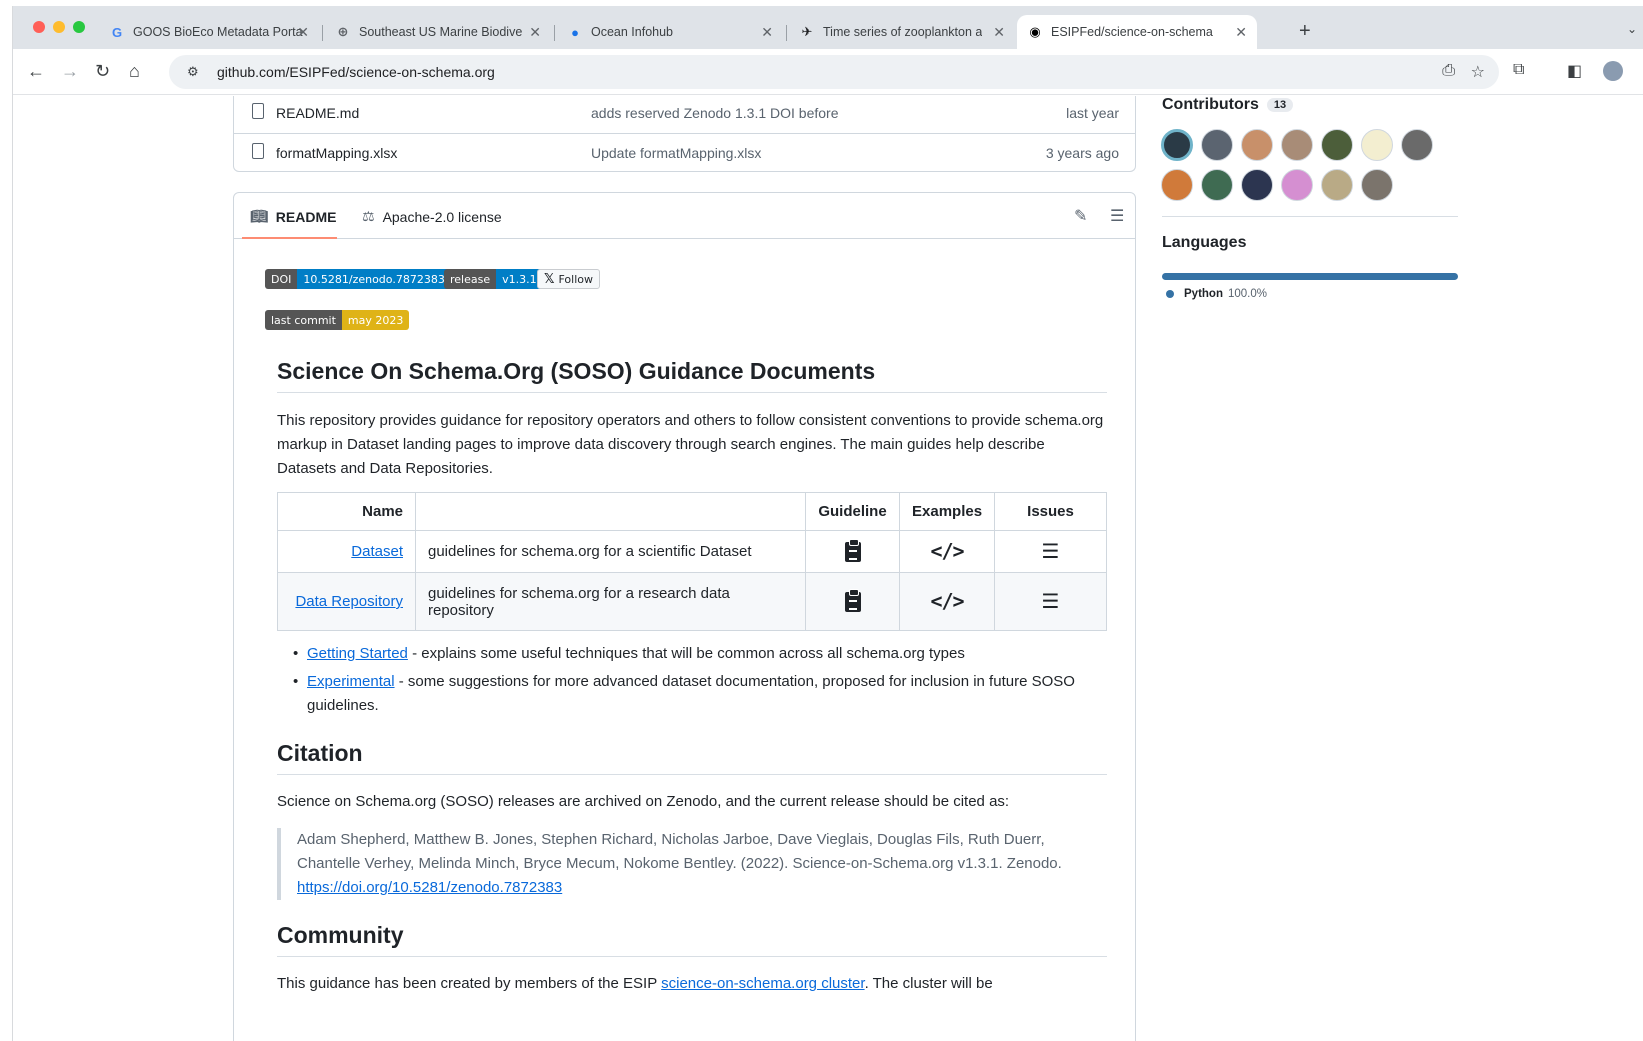 The width and height of the screenshot is (1643, 1041). What do you see at coordinates (429, 887) in the screenshot?
I see `zenodo-doi-link: https://doi.org/10.5281/zenodo.7872383` at bounding box center [429, 887].